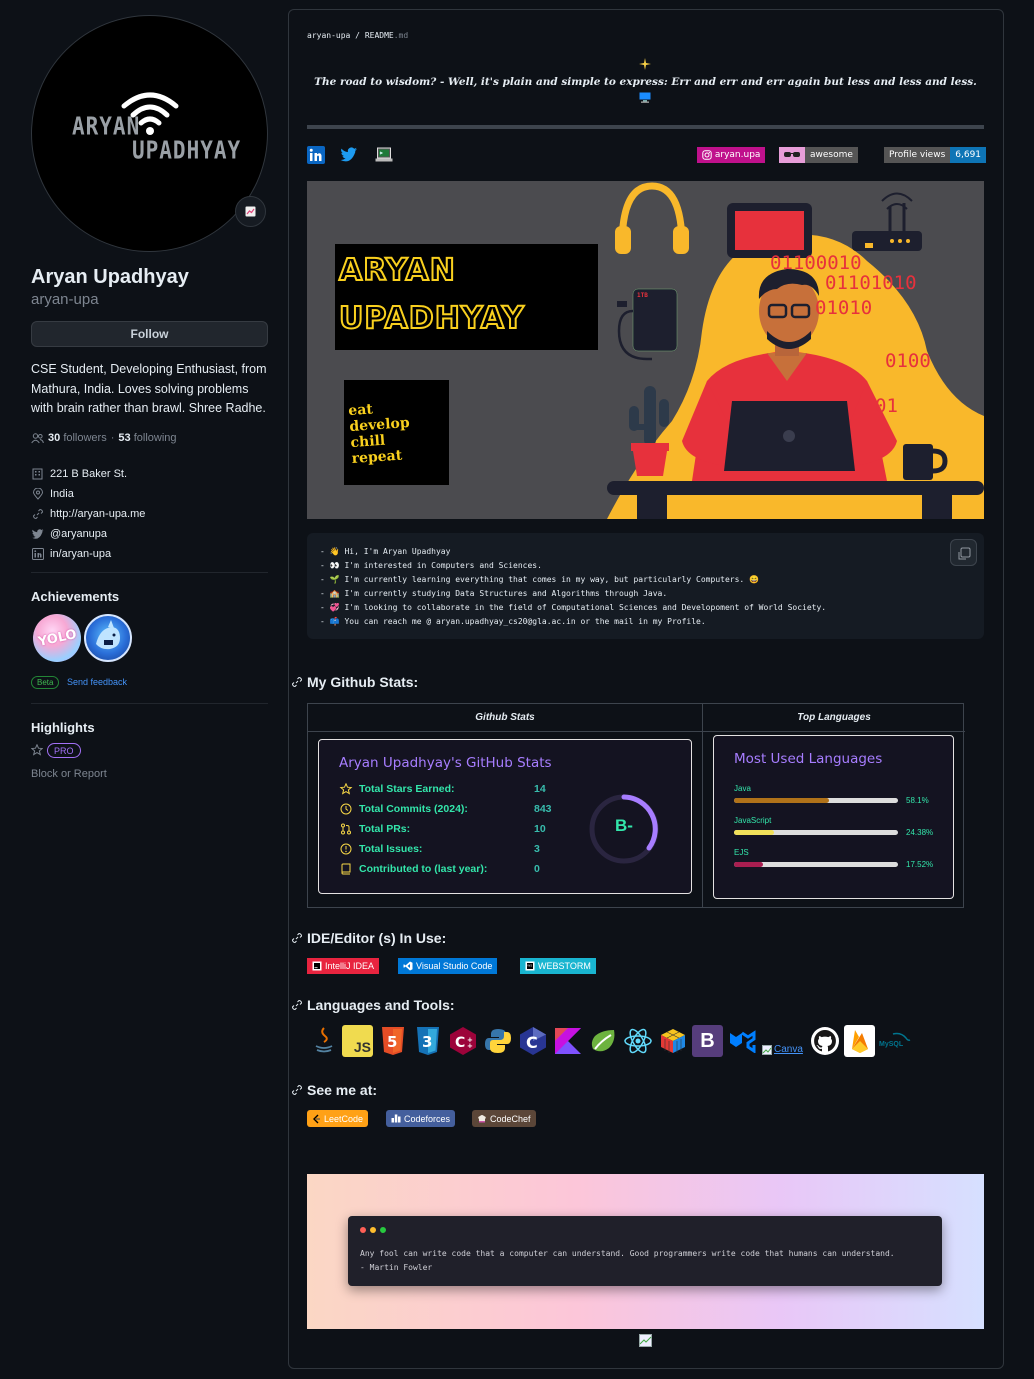  What do you see at coordinates (792, 155) in the screenshot?
I see `sunglasses-icon` at bounding box center [792, 155].